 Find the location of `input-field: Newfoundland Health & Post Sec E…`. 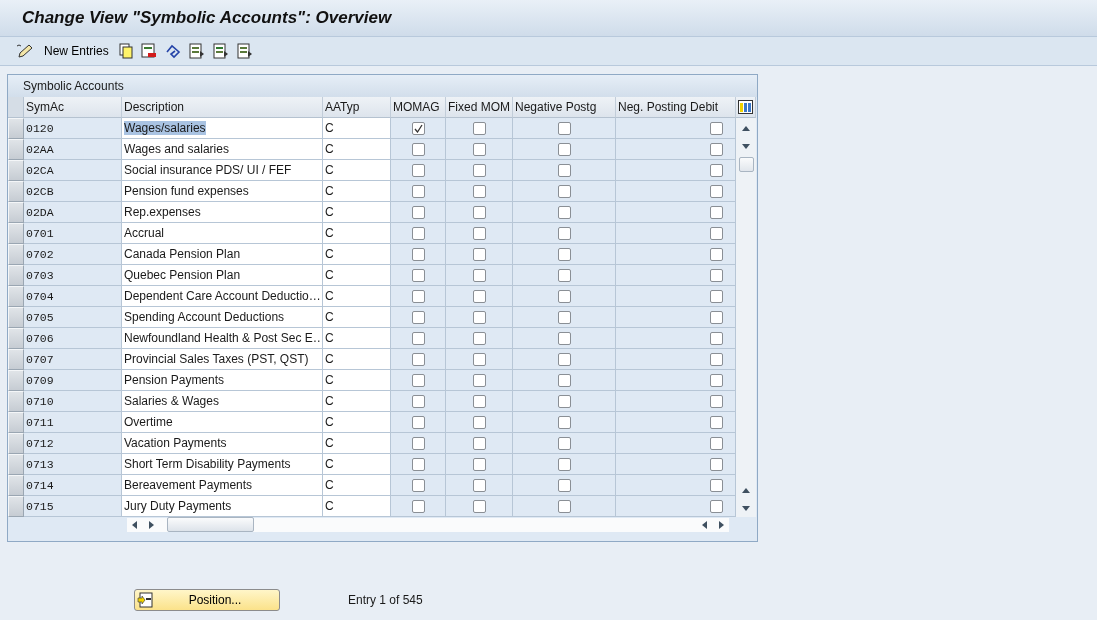

input-field: Newfoundland Health & Post Sec E… is located at coordinates (222, 338).